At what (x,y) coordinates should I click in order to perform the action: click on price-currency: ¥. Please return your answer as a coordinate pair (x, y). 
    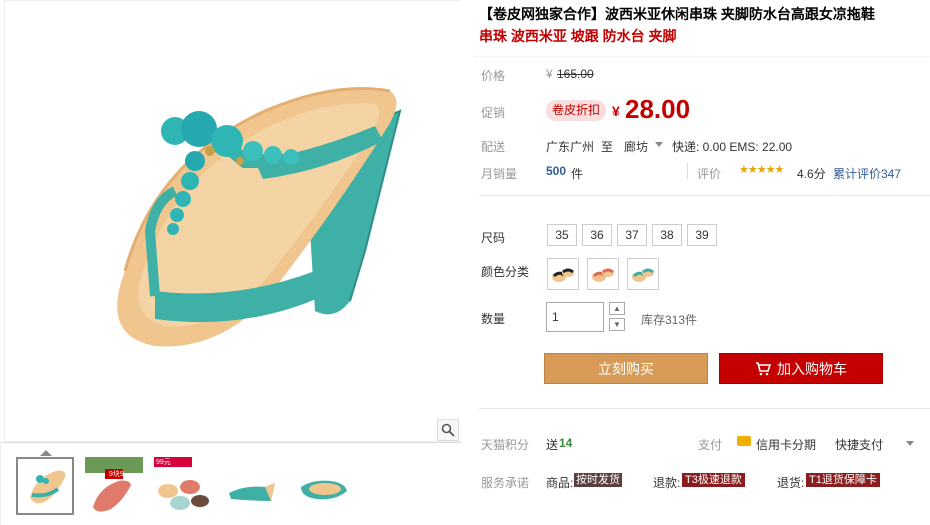
    Looking at the image, I should click on (549, 74).